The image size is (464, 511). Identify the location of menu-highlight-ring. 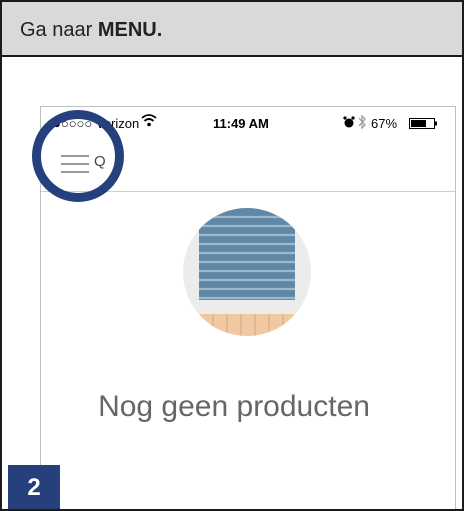
(78, 156).